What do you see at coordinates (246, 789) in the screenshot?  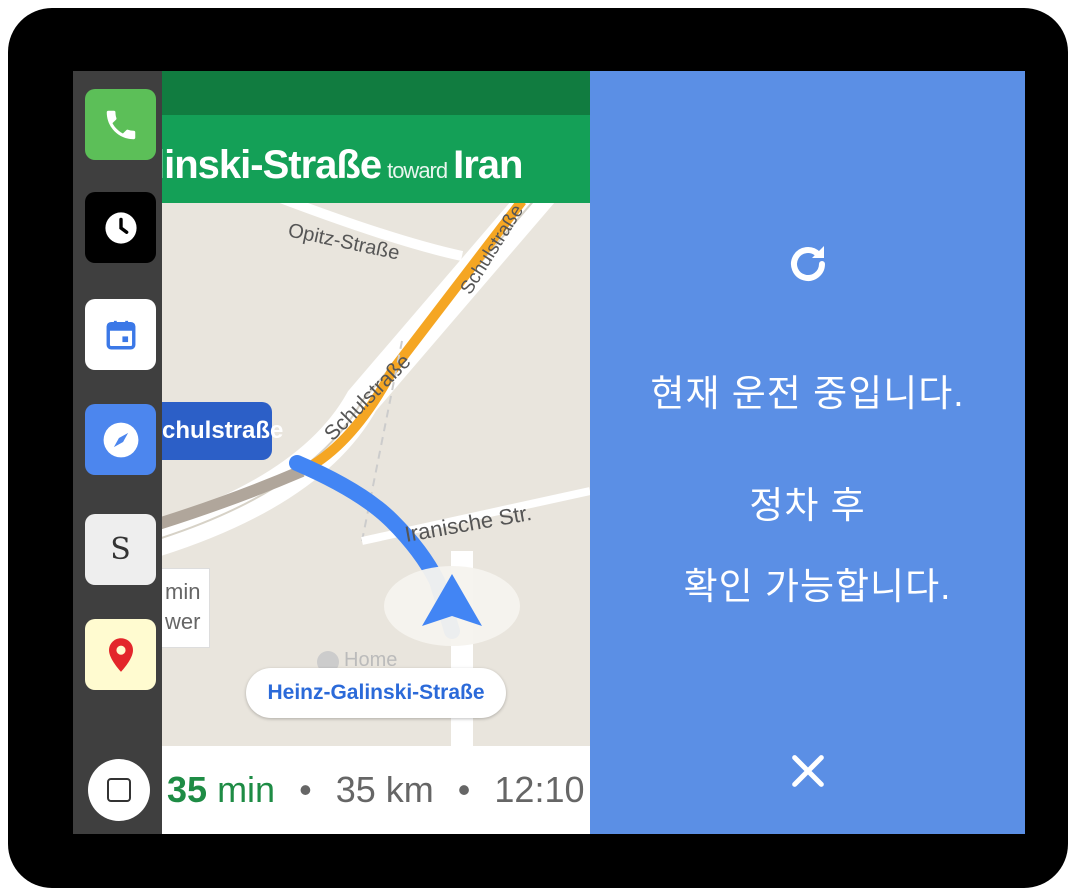 I see `eta-duration-unit: min` at bounding box center [246, 789].